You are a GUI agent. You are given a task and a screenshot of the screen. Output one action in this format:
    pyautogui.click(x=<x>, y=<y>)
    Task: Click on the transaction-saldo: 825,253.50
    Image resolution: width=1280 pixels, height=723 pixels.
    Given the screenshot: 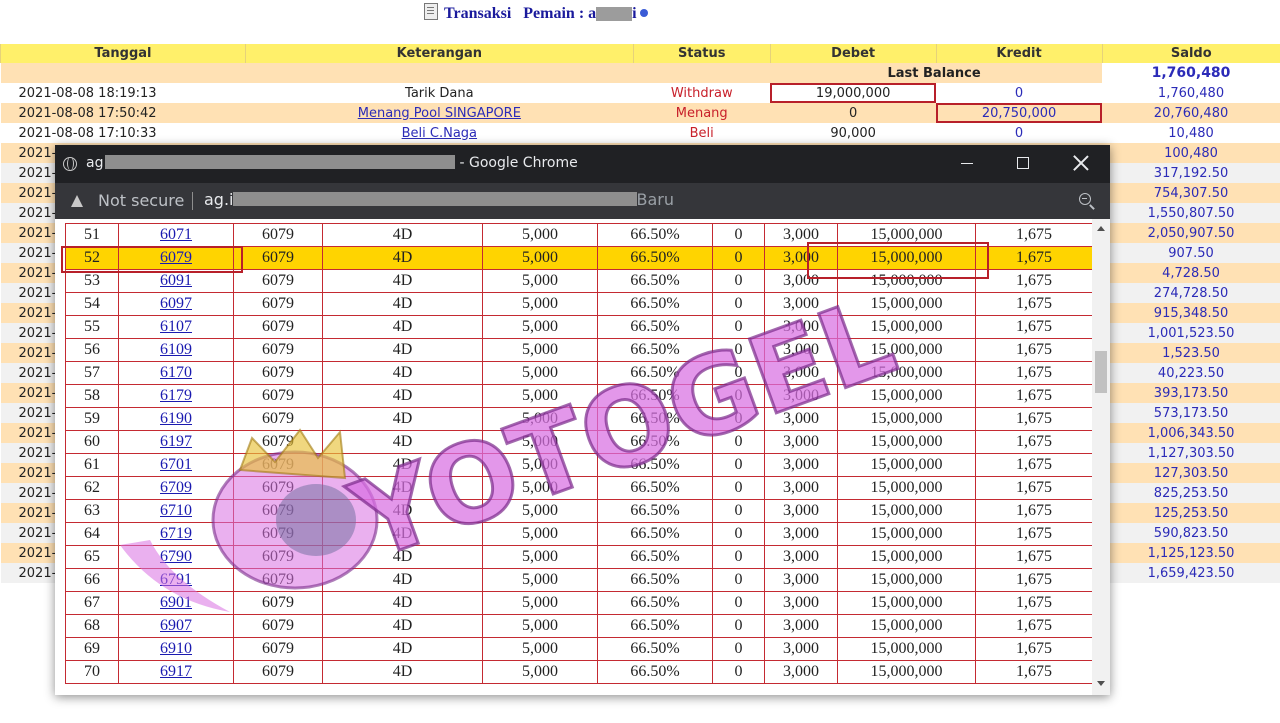 What is the action you would take?
    pyautogui.click(x=1191, y=493)
    